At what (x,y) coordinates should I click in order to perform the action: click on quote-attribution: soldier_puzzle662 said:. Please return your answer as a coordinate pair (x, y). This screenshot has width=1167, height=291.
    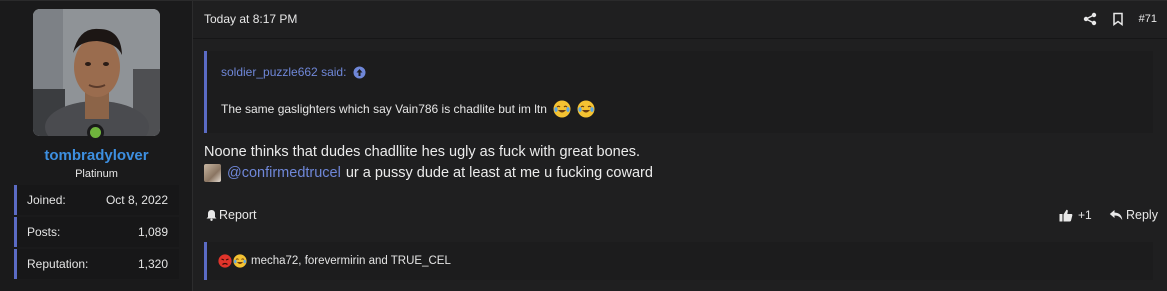
    Looking at the image, I should click on (293, 72).